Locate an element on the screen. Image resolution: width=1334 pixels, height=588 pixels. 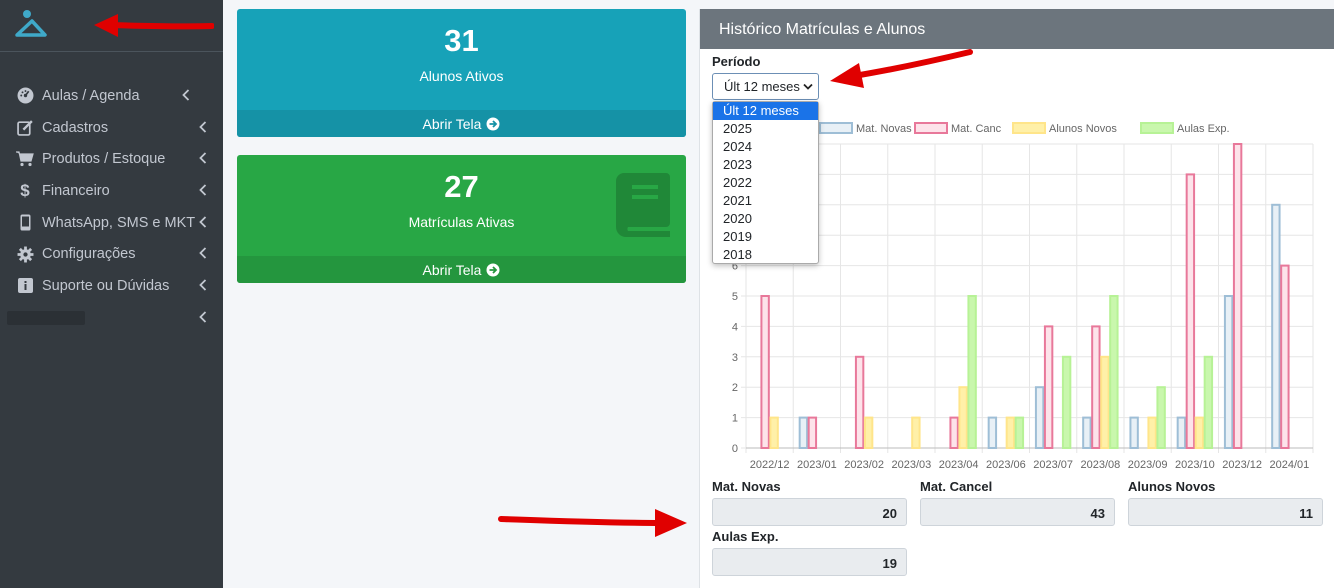
sidebar-item-produtos-estoque: Produtos / Estoque is located at coordinates (111, 159).